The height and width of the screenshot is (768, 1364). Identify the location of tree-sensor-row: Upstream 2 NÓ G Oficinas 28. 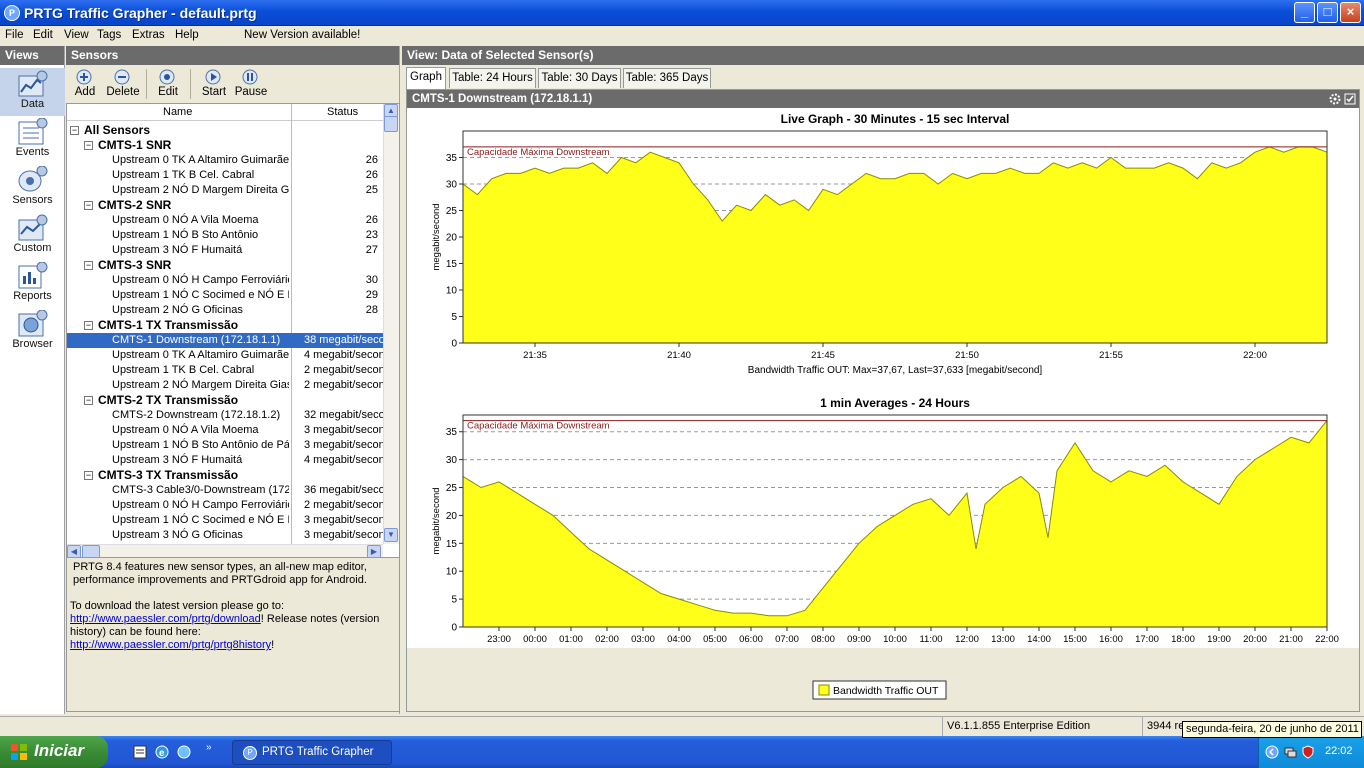
(225, 310).